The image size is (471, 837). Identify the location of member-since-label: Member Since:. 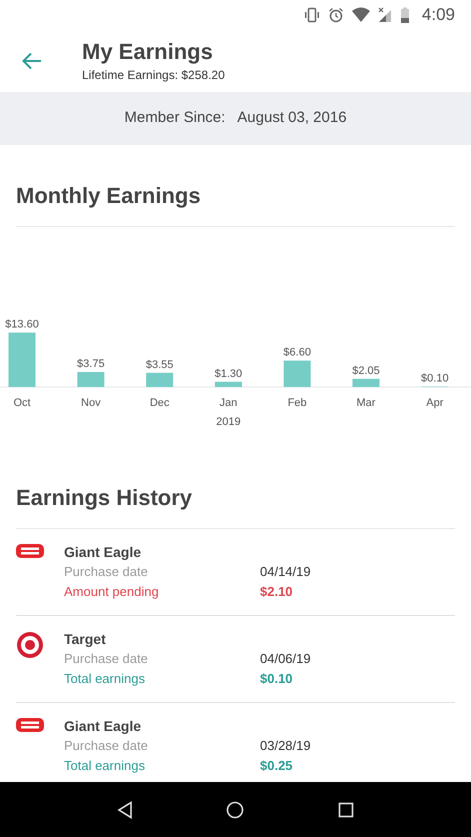
(175, 118).